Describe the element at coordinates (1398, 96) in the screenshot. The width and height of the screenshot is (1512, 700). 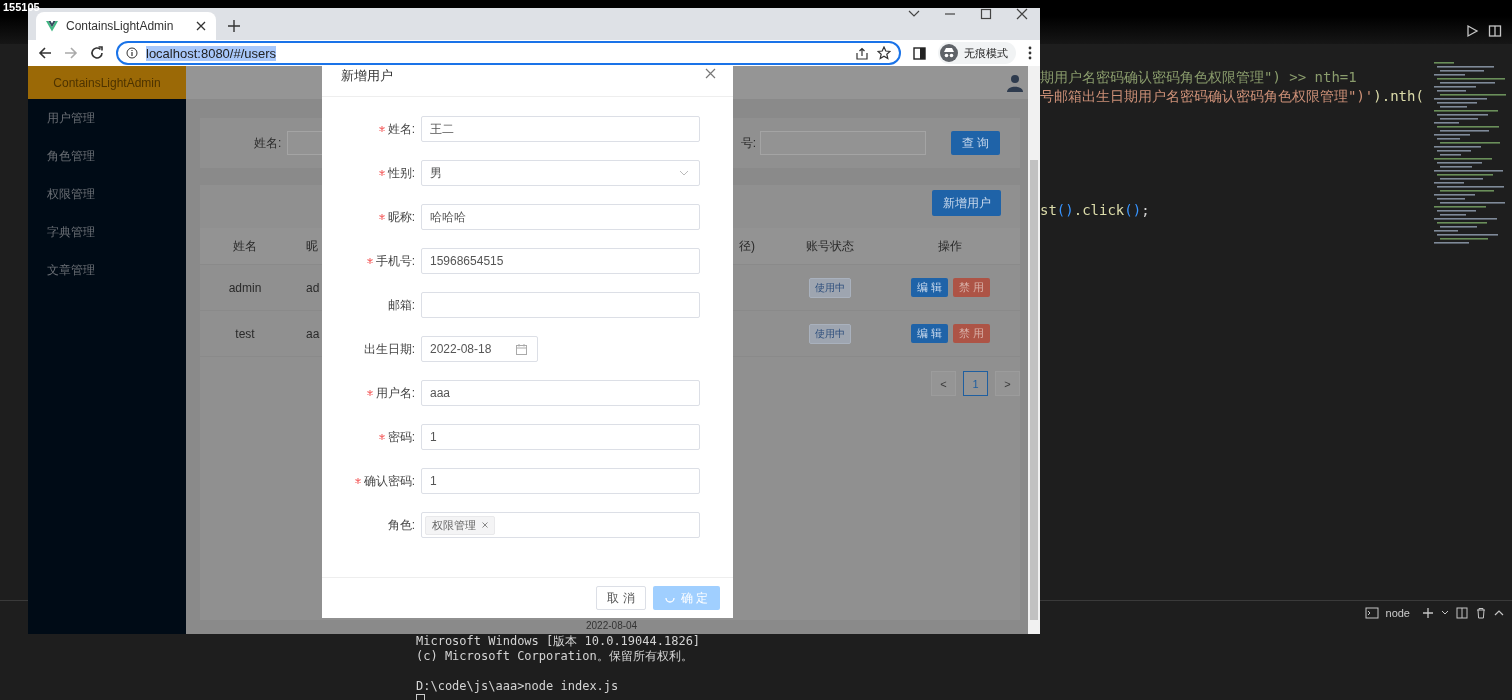
I see `code-token: ).nth(` at that location.